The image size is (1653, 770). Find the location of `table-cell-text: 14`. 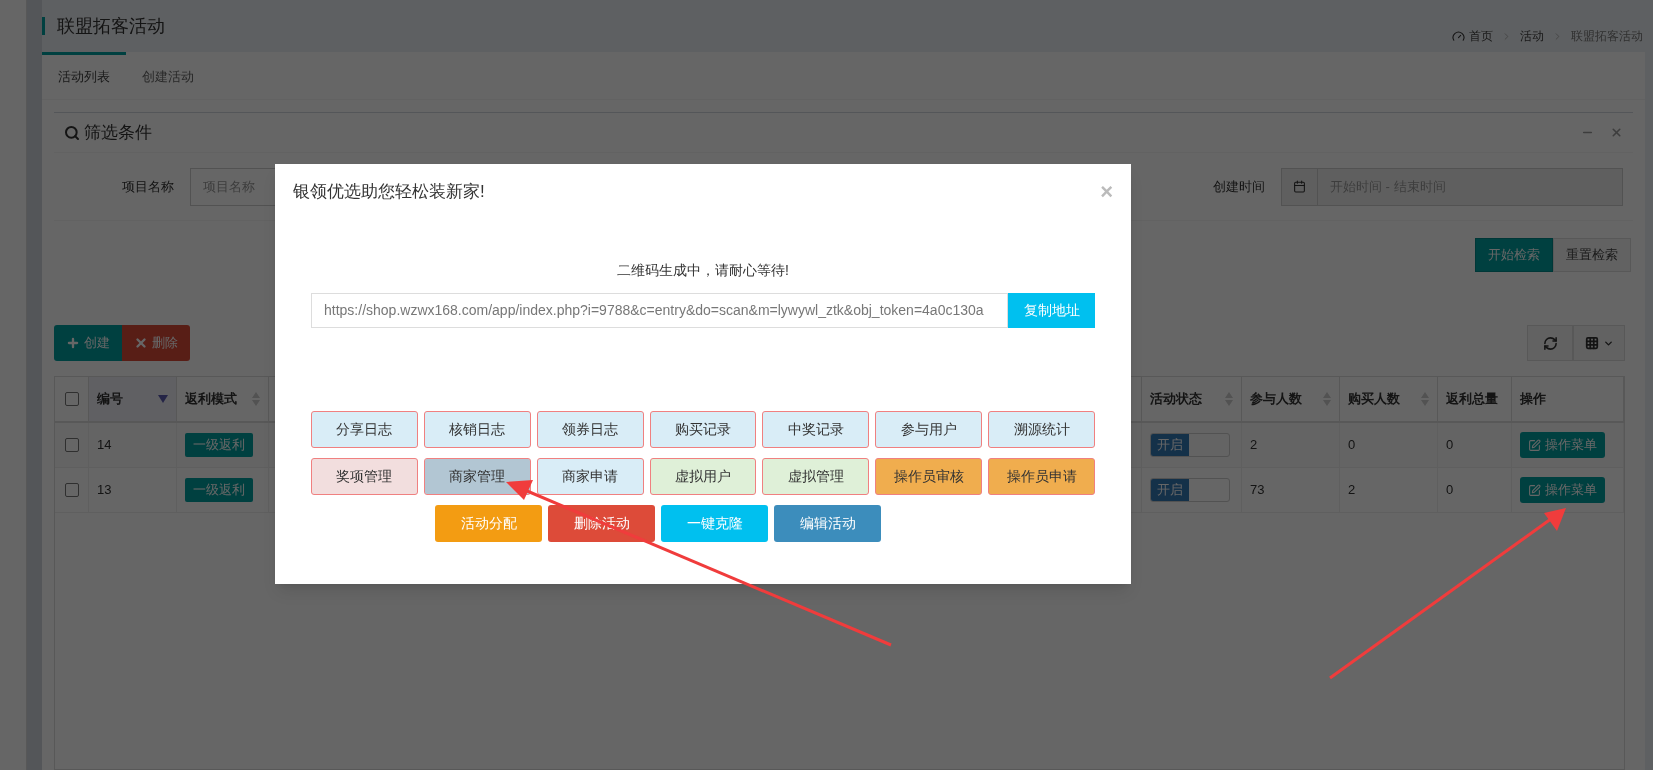

table-cell-text: 14 is located at coordinates (104, 445).